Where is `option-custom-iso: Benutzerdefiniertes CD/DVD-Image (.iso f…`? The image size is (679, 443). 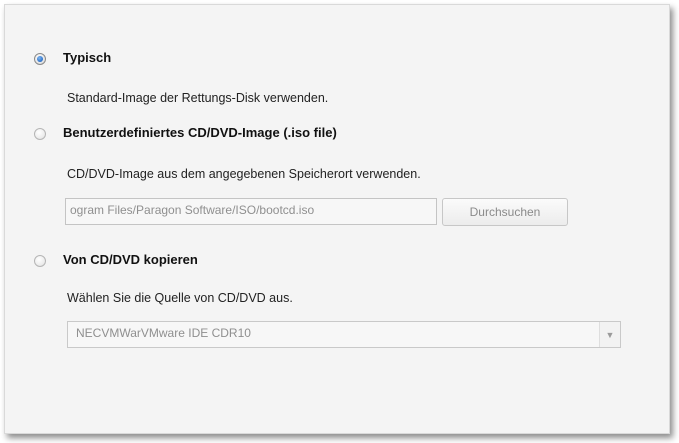
option-custom-iso: Benutzerdefiniertes CD/DVD-Image (.iso f… is located at coordinates (261, 133).